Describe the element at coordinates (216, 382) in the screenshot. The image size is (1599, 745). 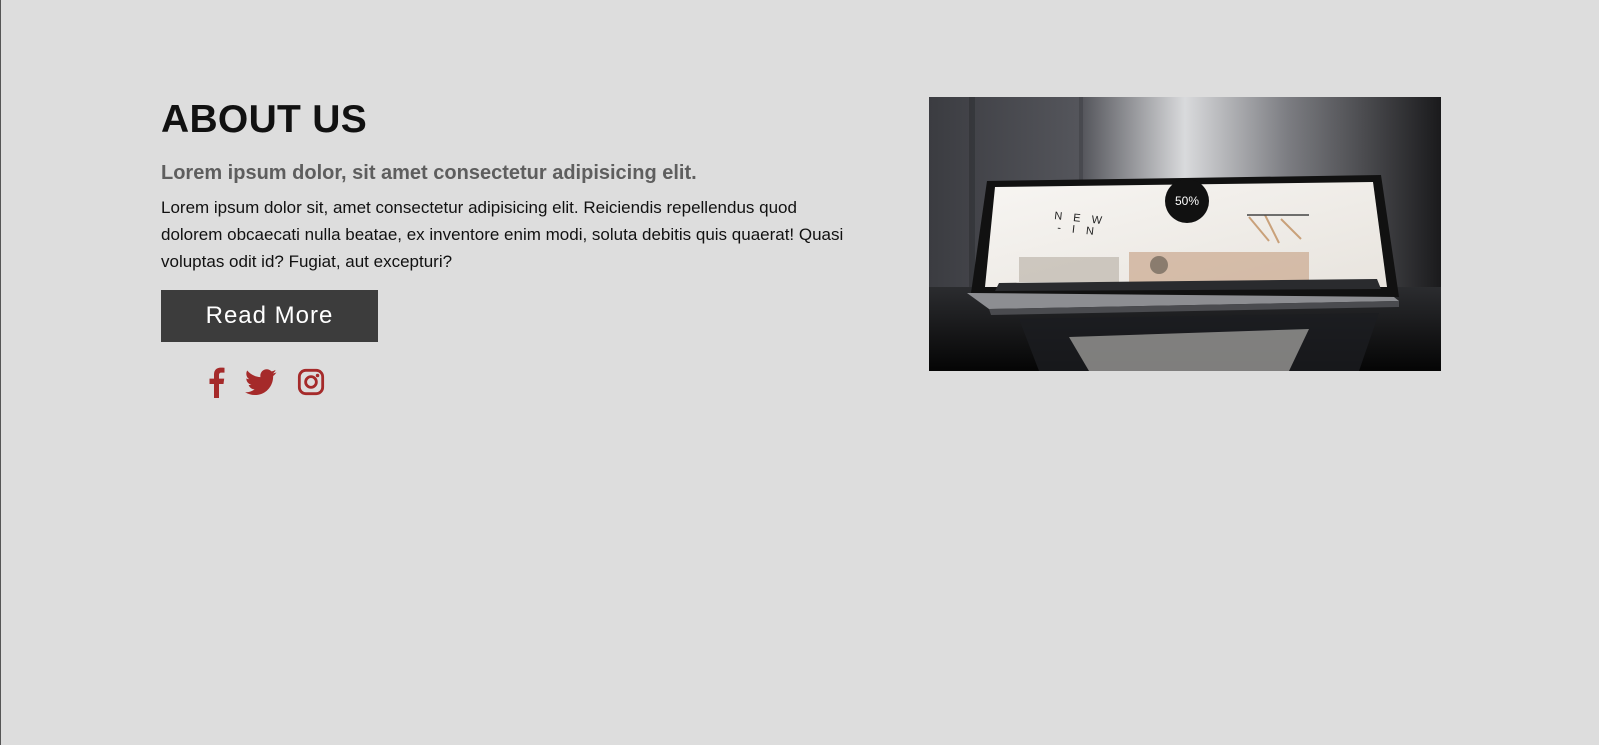
I see `facebook-icon` at that location.